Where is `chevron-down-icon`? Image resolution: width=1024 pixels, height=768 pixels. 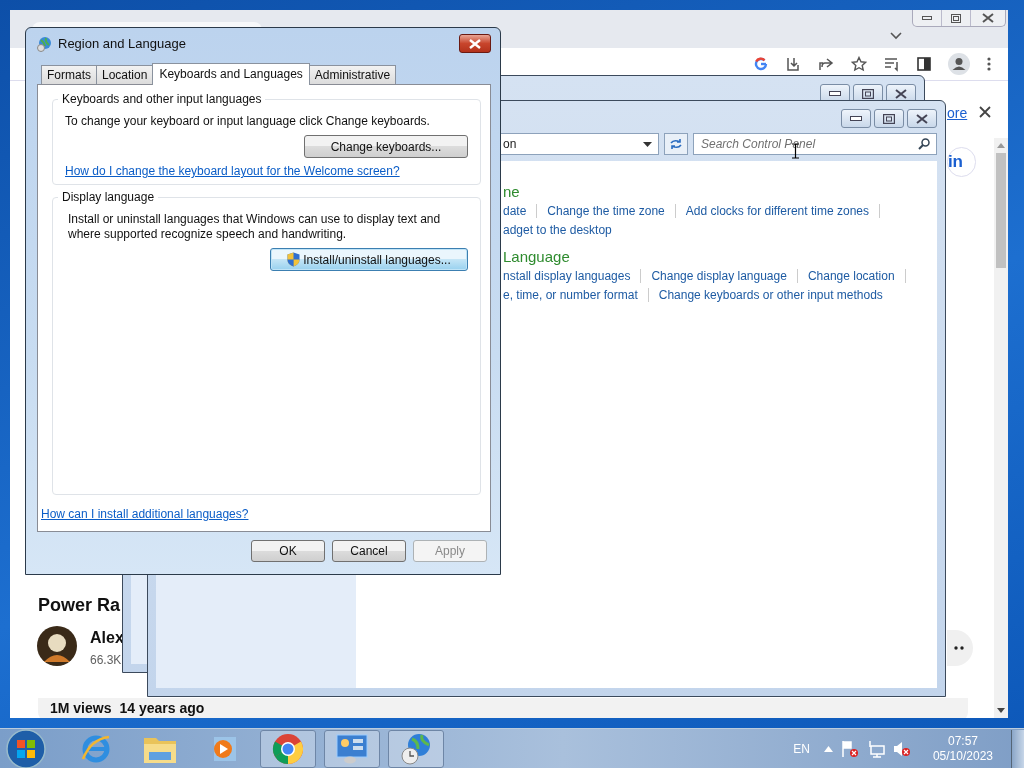 chevron-down-icon is located at coordinates (896, 36).